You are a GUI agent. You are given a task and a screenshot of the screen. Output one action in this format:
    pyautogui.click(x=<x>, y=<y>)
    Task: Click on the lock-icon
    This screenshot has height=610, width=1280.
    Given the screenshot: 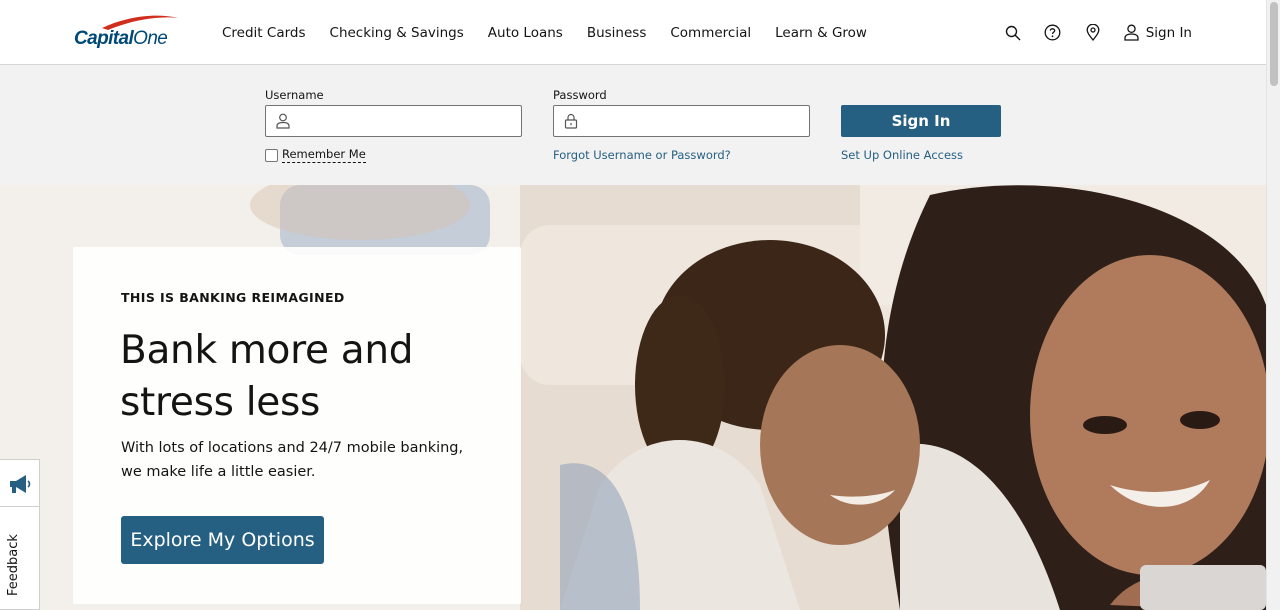 What is the action you would take?
    pyautogui.click(x=571, y=123)
    